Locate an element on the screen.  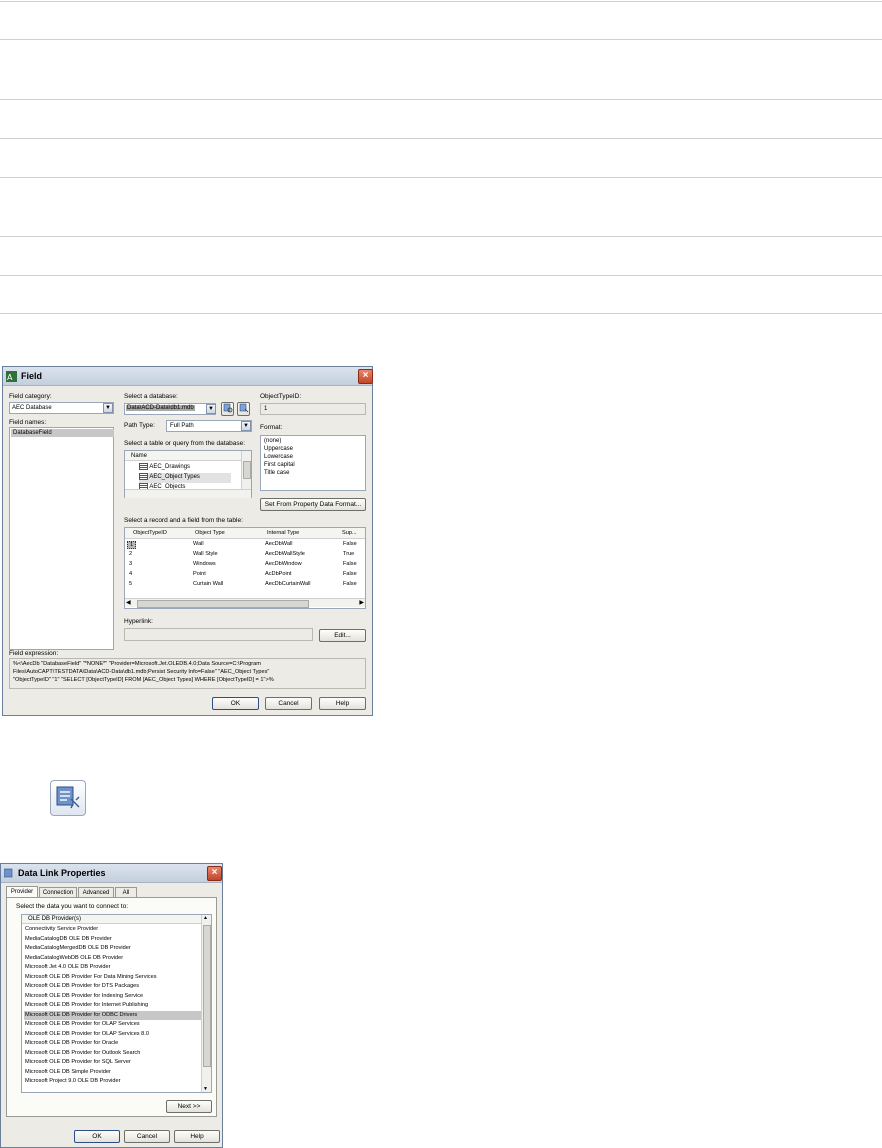
path-type-label: Path Type: is located at coordinates (139, 425).